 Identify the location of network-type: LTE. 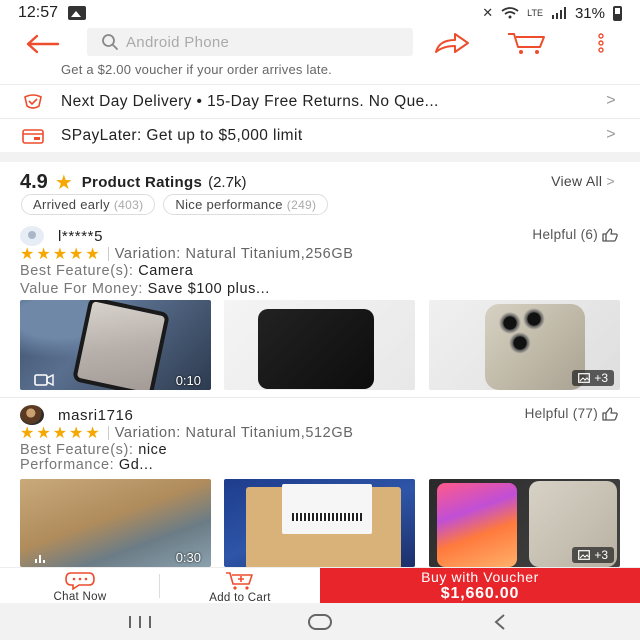
(535, 13).